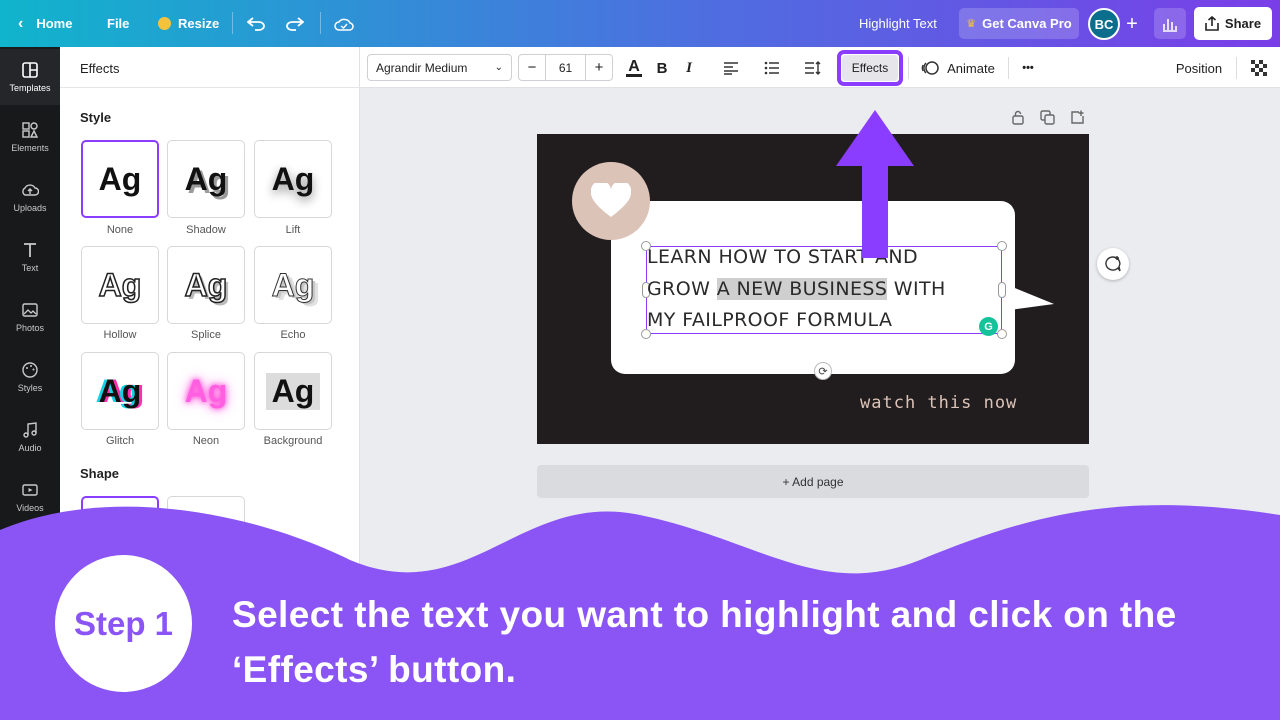 The image size is (1280, 720). What do you see at coordinates (599, 67) in the screenshot?
I see `increase-size-button: +` at bounding box center [599, 67].